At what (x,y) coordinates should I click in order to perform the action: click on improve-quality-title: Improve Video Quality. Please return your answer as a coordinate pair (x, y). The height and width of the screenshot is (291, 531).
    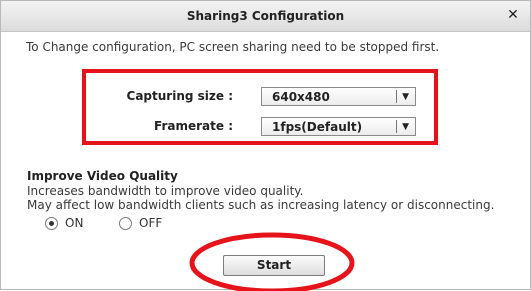
    Looking at the image, I should click on (102, 176).